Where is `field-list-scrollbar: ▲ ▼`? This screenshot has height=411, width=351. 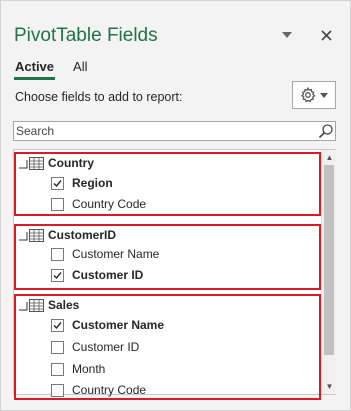
field-list-scrollbar: ▲ ▼ is located at coordinates (328, 272).